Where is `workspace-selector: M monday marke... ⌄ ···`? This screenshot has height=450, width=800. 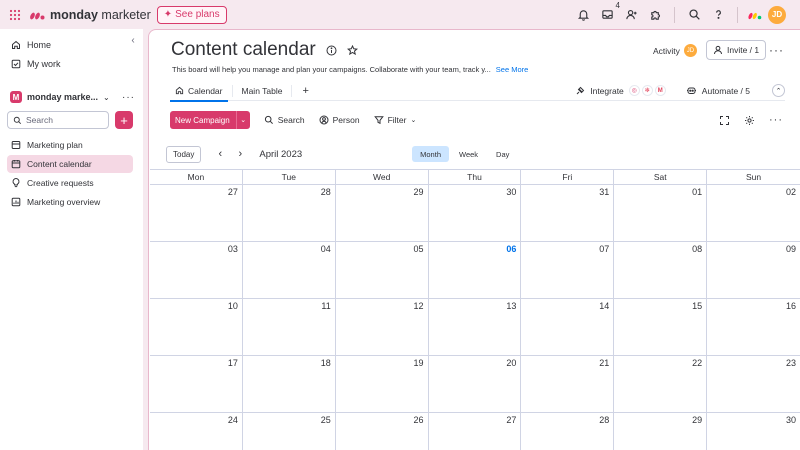 workspace-selector: M monday marke... ⌄ ··· is located at coordinates (72, 97).